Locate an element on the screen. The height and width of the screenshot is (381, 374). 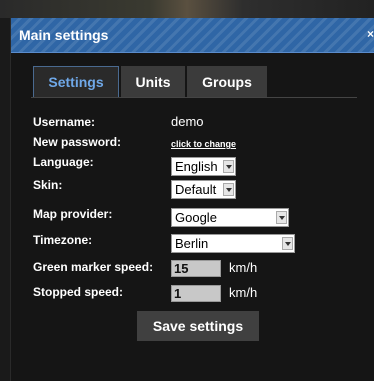
green-marker-speed-input: 15 is located at coordinates (196, 268).